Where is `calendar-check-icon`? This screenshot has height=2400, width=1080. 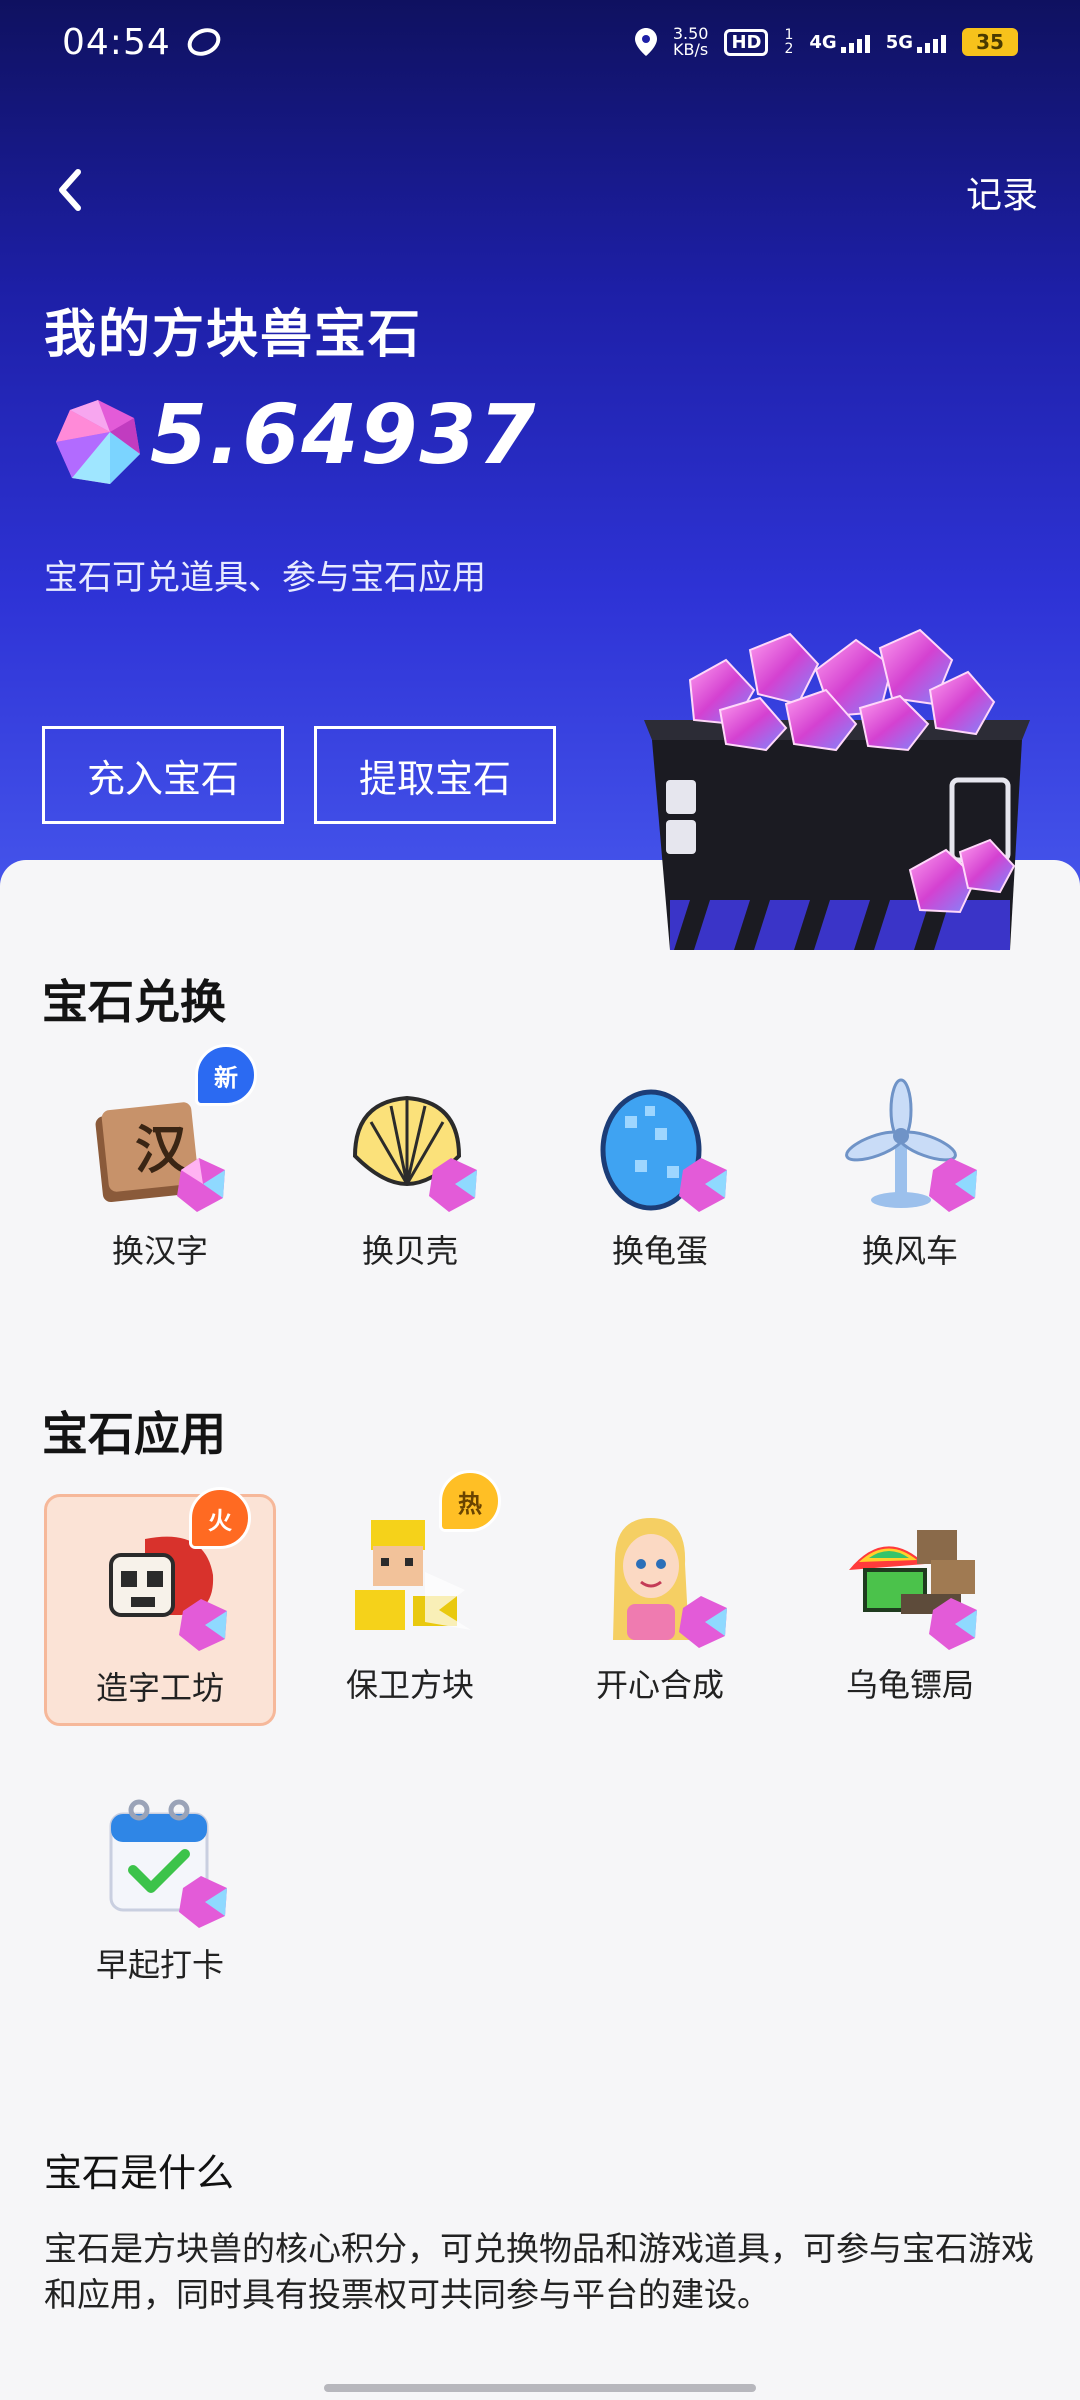
calendar-check-icon is located at coordinates (168, 1863).